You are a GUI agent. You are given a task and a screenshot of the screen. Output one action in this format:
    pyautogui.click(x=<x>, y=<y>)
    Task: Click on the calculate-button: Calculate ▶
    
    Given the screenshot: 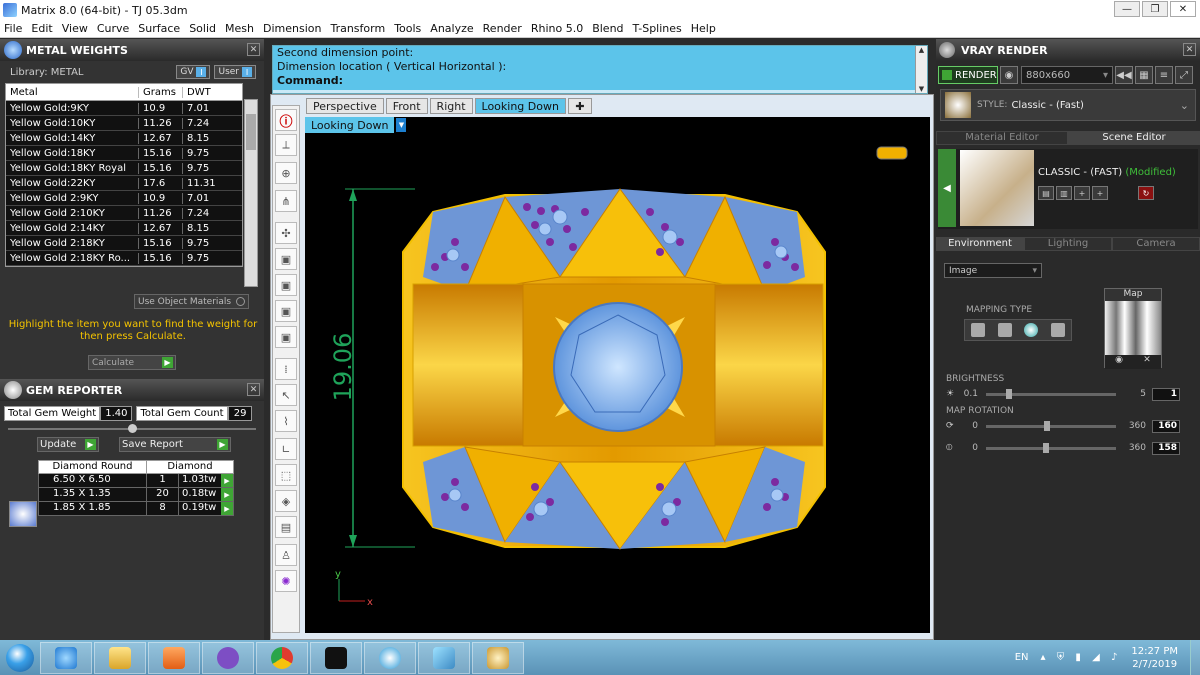 What is the action you would take?
    pyautogui.click(x=132, y=362)
    